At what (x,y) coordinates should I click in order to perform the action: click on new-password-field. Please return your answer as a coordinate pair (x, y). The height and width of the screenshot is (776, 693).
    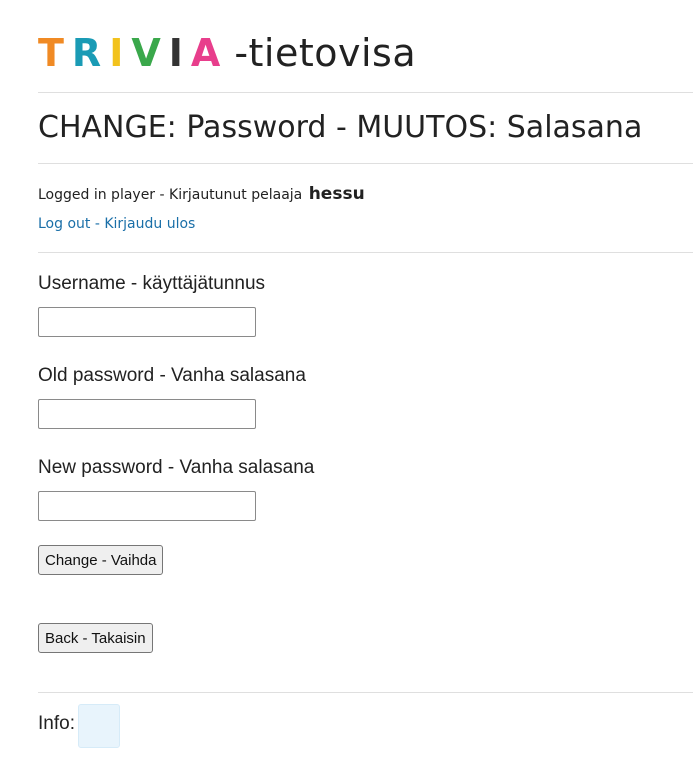
    Looking at the image, I should click on (147, 506).